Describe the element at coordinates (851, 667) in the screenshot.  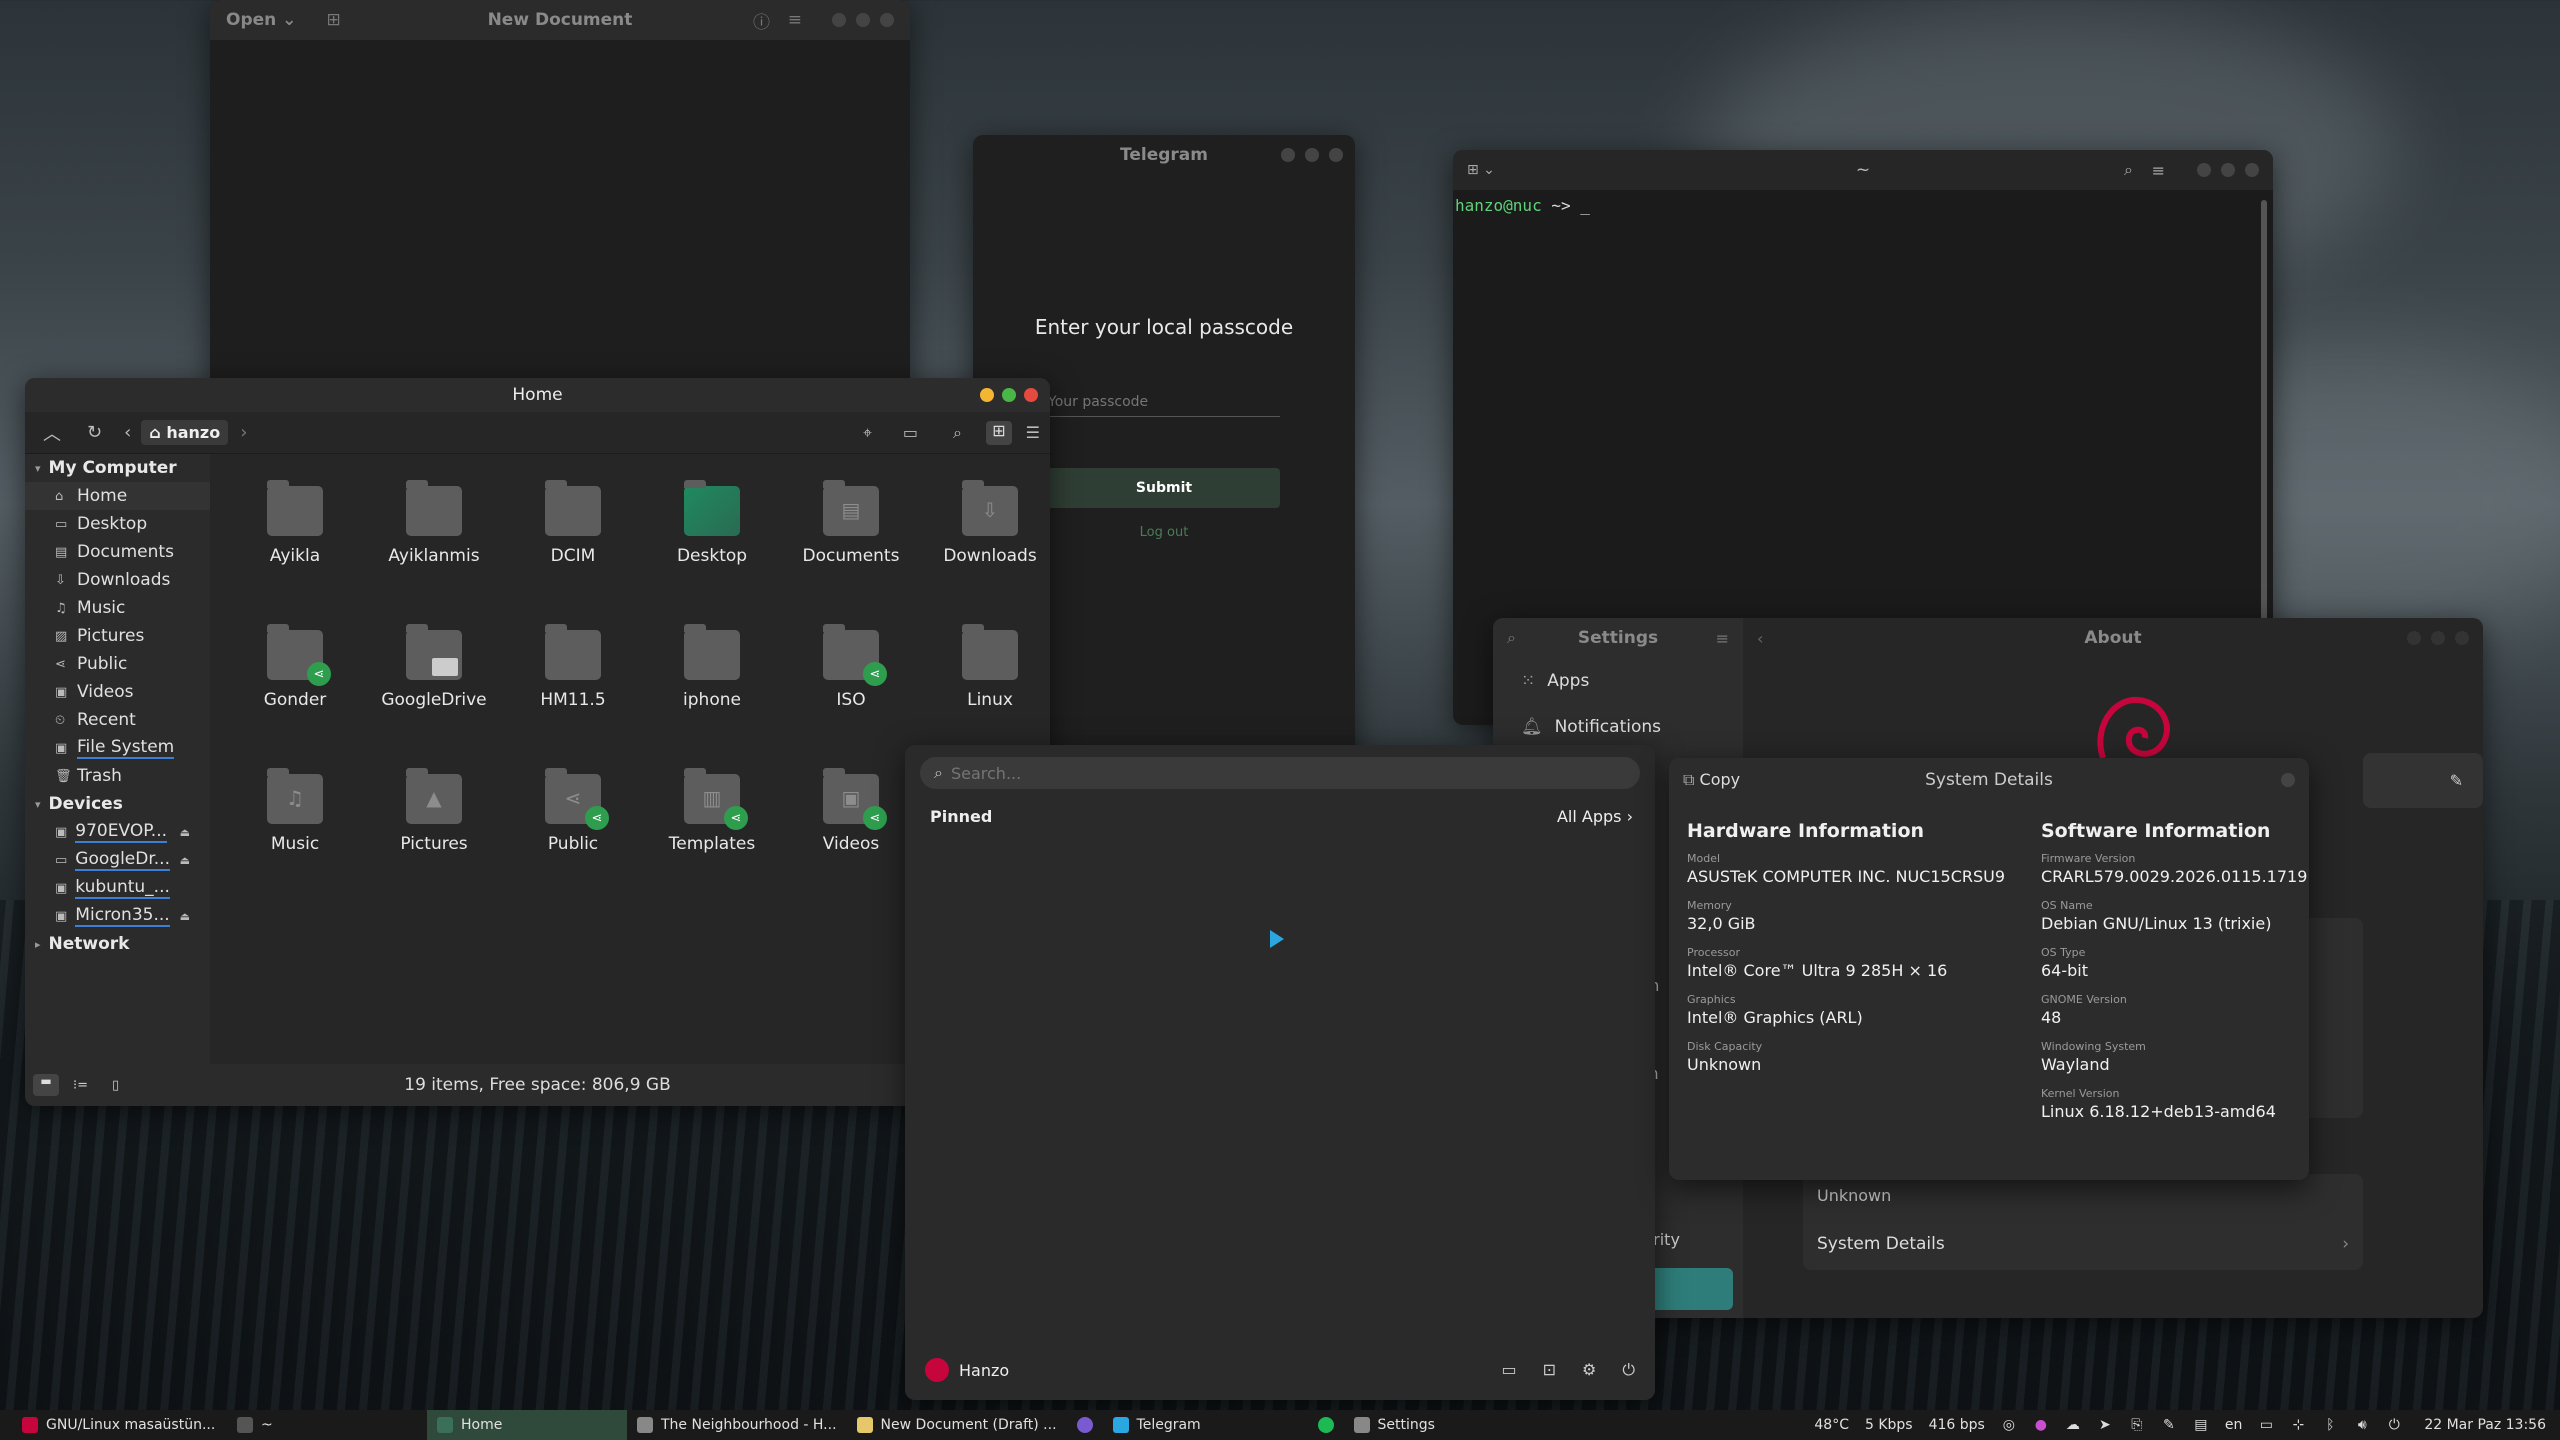
I see `folder-item: ⋖ ISO` at that location.